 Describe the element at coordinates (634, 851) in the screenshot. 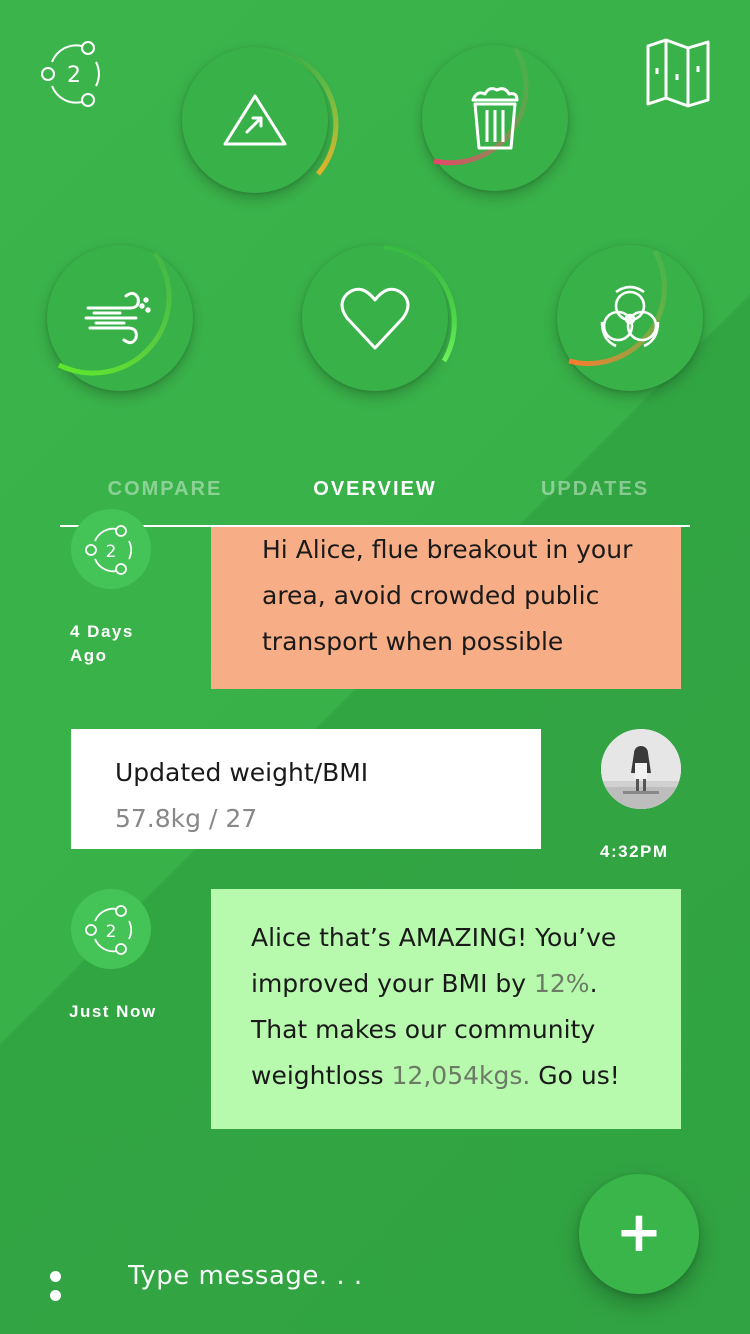

I see `message-time: 4:32PM` at that location.